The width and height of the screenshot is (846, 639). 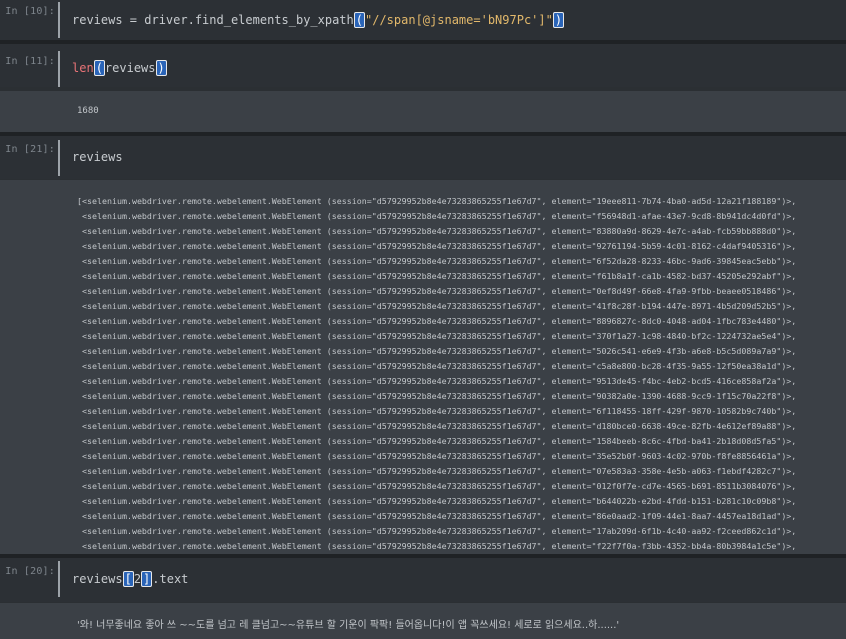 I want to click on input-cell-4: In [20]: reviews[2] .text, so click(x=423, y=580).